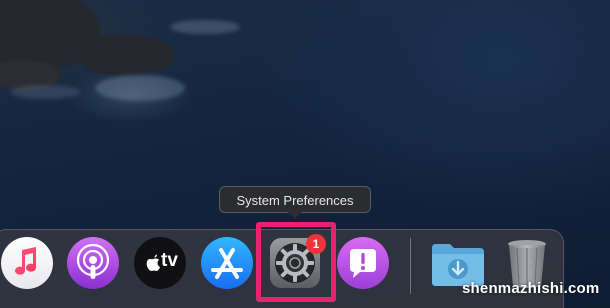 The height and width of the screenshot is (308, 610). What do you see at coordinates (531, 288) in the screenshot?
I see `watermark: shenmazhishi.com` at bounding box center [531, 288].